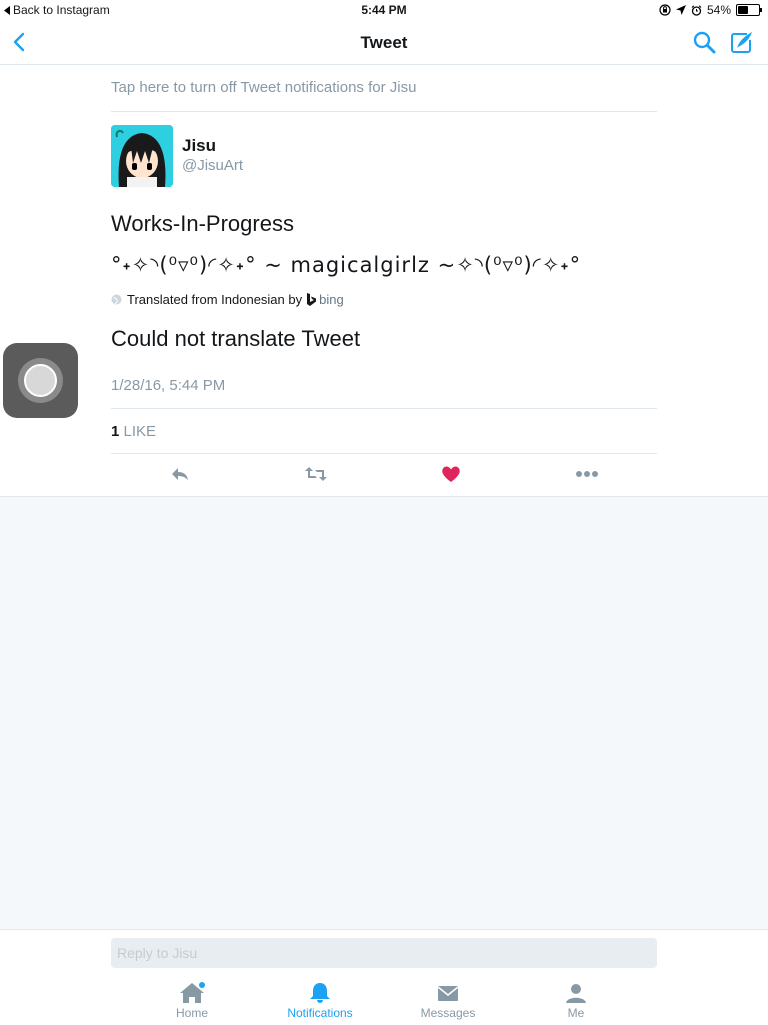 This screenshot has width=768, height=1025. Describe the element at coordinates (320, 993) in the screenshot. I see `bell-icon` at that location.